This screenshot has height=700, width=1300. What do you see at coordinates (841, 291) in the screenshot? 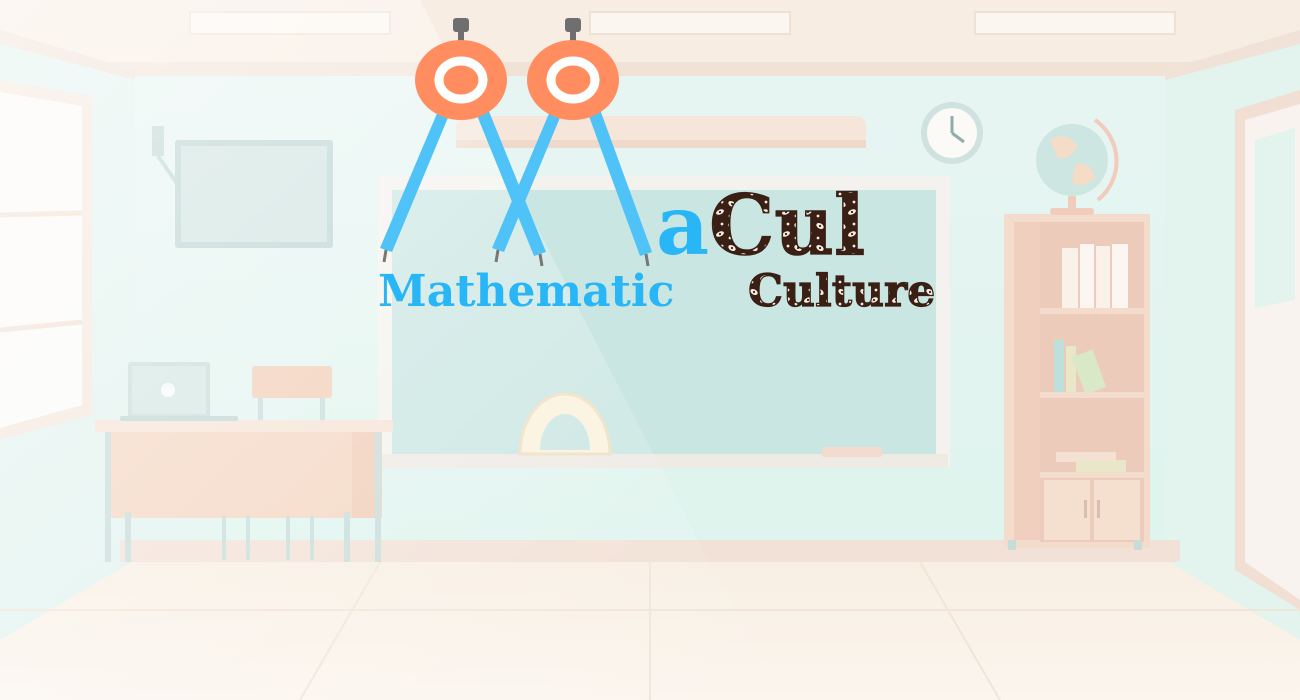
I see `logo-word-culture: Culture` at bounding box center [841, 291].